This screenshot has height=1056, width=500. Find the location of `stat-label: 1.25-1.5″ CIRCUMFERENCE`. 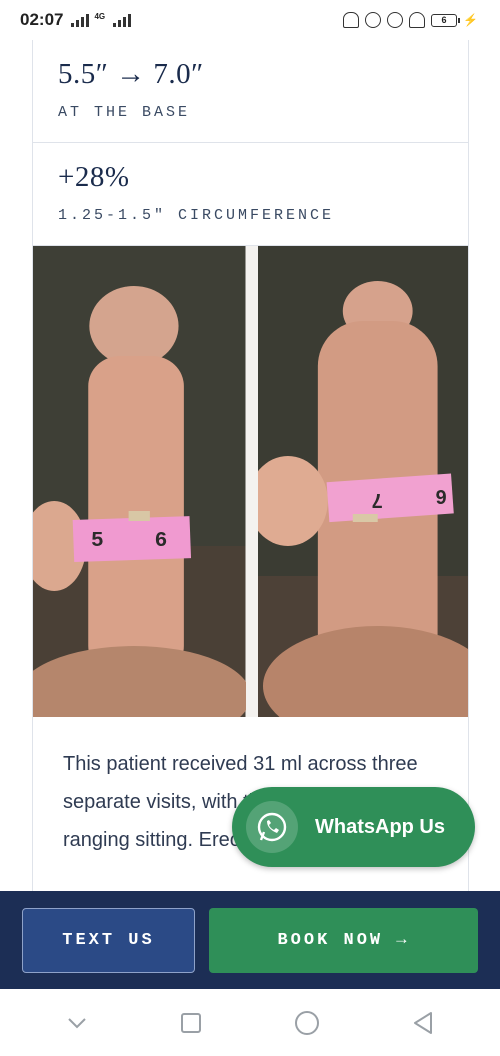

stat-label: 1.25-1.5″ CIRCUMFERENCE is located at coordinates (196, 215).